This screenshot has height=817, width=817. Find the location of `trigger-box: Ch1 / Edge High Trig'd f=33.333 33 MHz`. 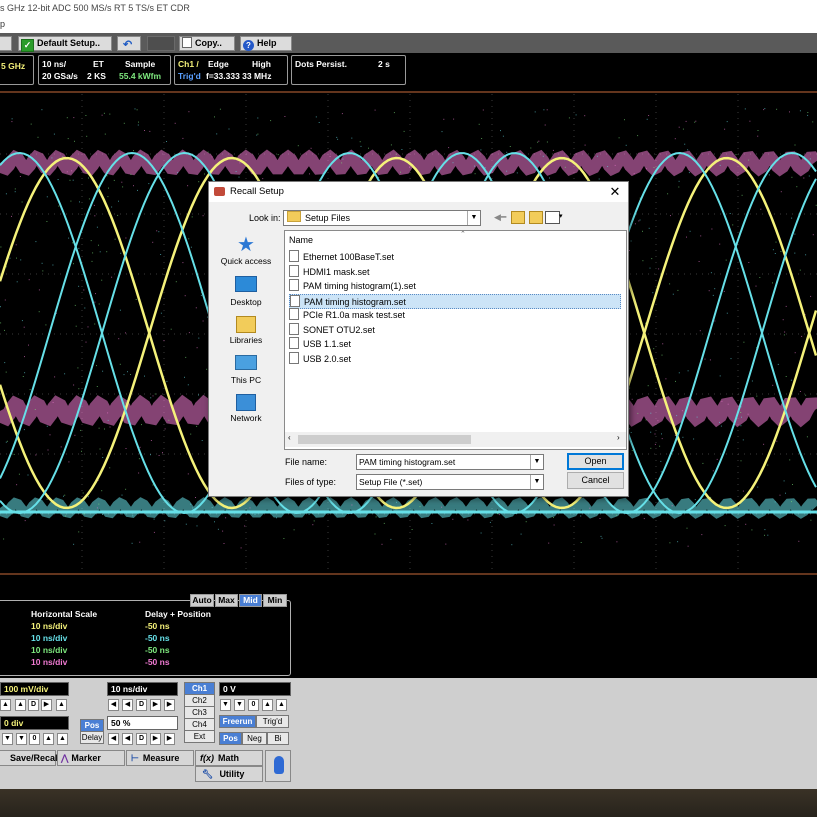

trigger-box: Ch1 / Edge High Trig'd f=33.333 33 MHz is located at coordinates (231, 70).